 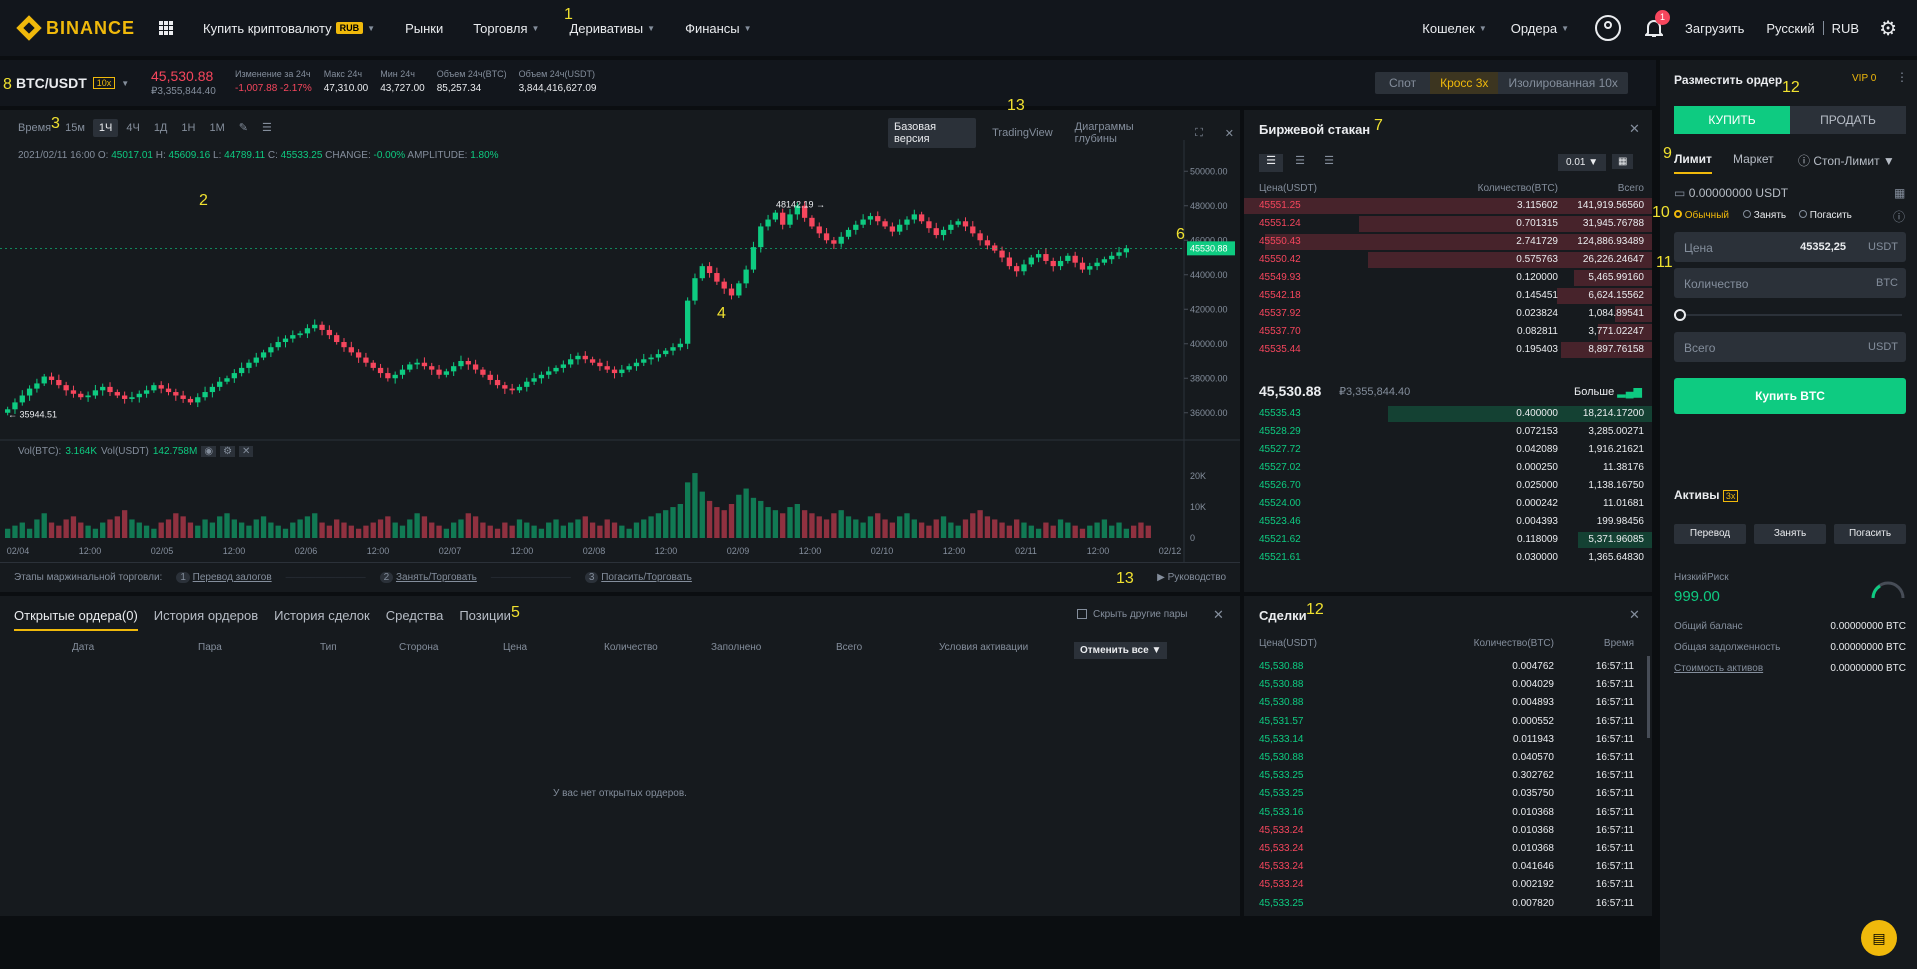 I want to click on info-icon: ⓘ, so click(x=1899, y=216).